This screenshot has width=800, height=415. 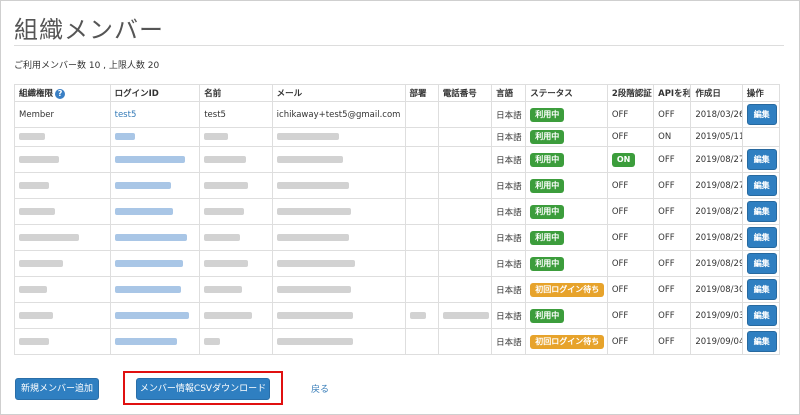 What do you see at coordinates (60, 93) in the screenshot?
I see `help-icon: ?` at bounding box center [60, 93].